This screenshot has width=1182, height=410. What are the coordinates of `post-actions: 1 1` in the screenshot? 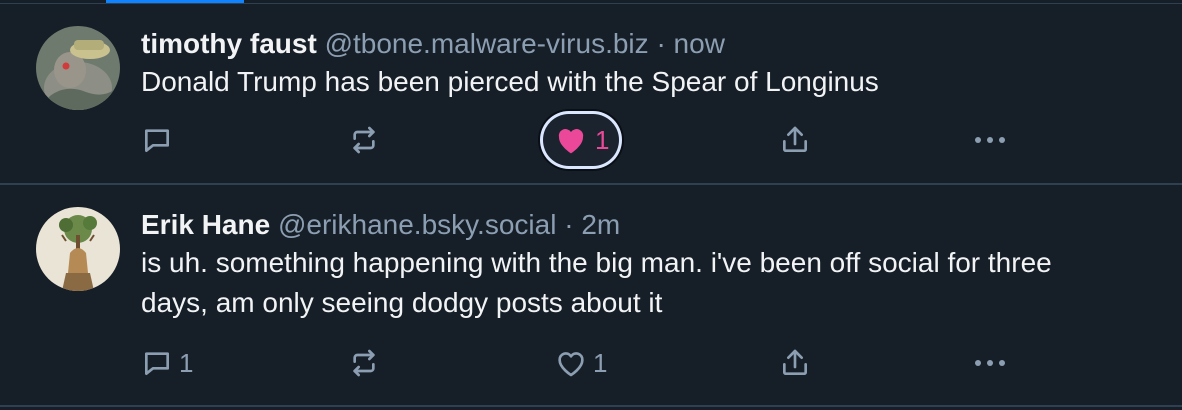 It's located at (581, 363).